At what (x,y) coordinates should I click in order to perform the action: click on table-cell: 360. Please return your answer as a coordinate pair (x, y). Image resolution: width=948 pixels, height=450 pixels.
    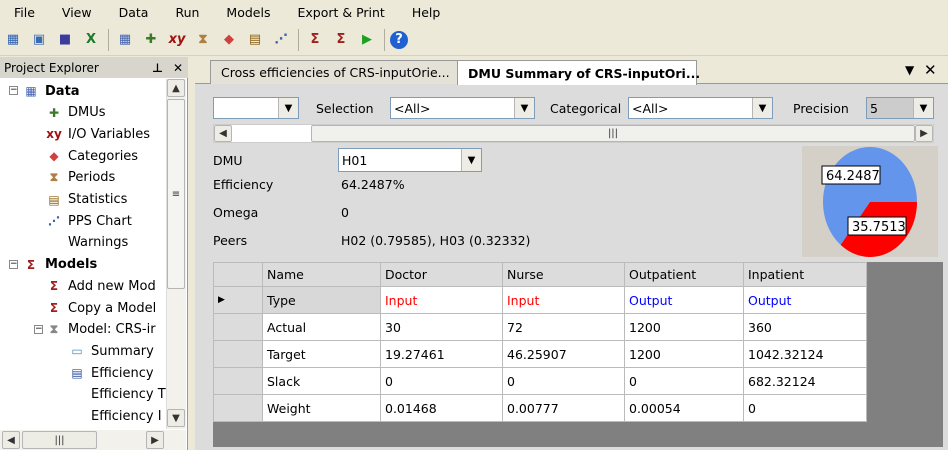
    Looking at the image, I should click on (805, 327).